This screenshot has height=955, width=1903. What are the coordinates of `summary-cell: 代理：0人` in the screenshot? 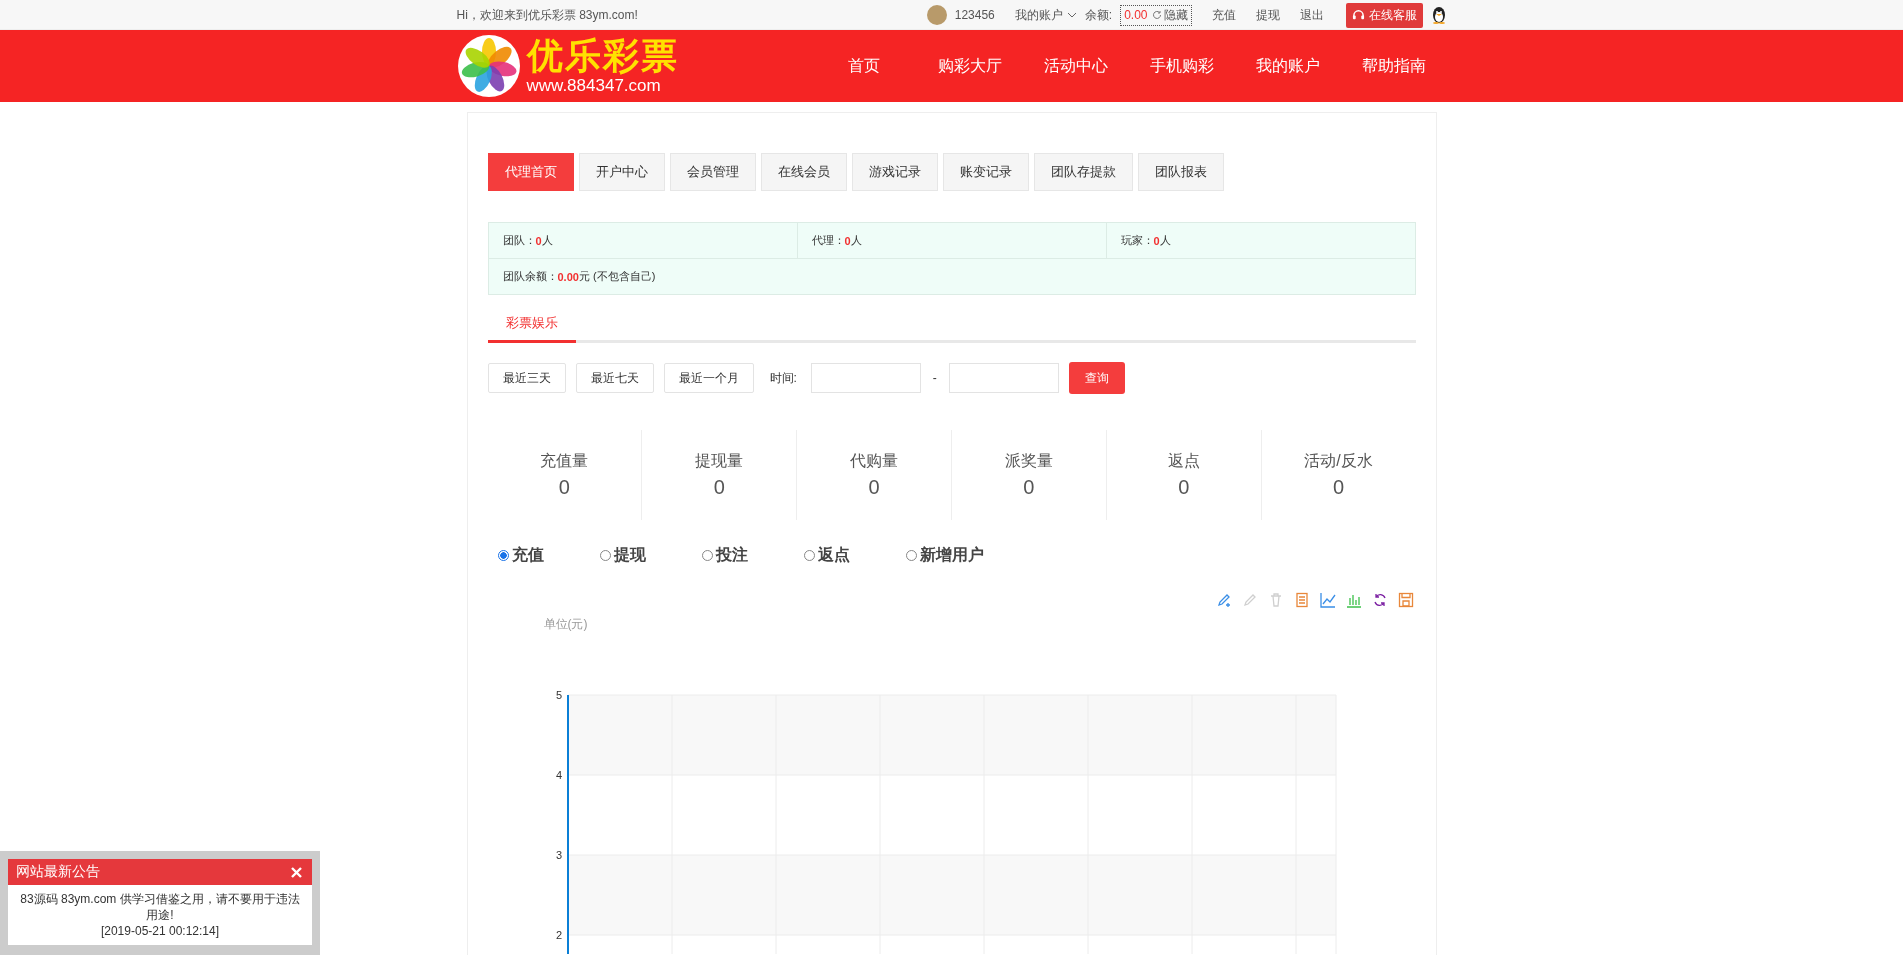 It's located at (951, 240).